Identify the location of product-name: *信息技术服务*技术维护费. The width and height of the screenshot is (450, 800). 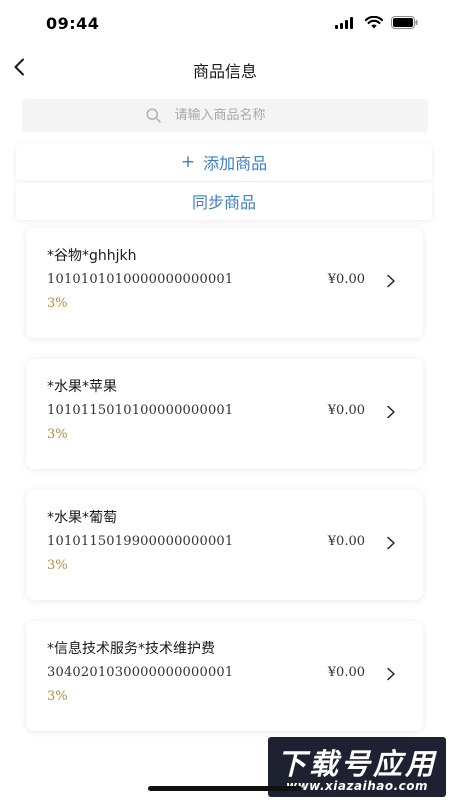
(131, 649).